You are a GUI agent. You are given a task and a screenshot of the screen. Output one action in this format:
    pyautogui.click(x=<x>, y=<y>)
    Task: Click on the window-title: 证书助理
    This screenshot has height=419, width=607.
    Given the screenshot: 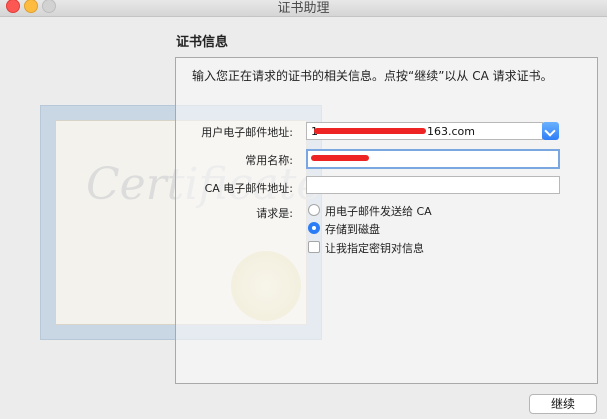 What is the action you would take?
    pyautogui.click(x=303, y=8)
    